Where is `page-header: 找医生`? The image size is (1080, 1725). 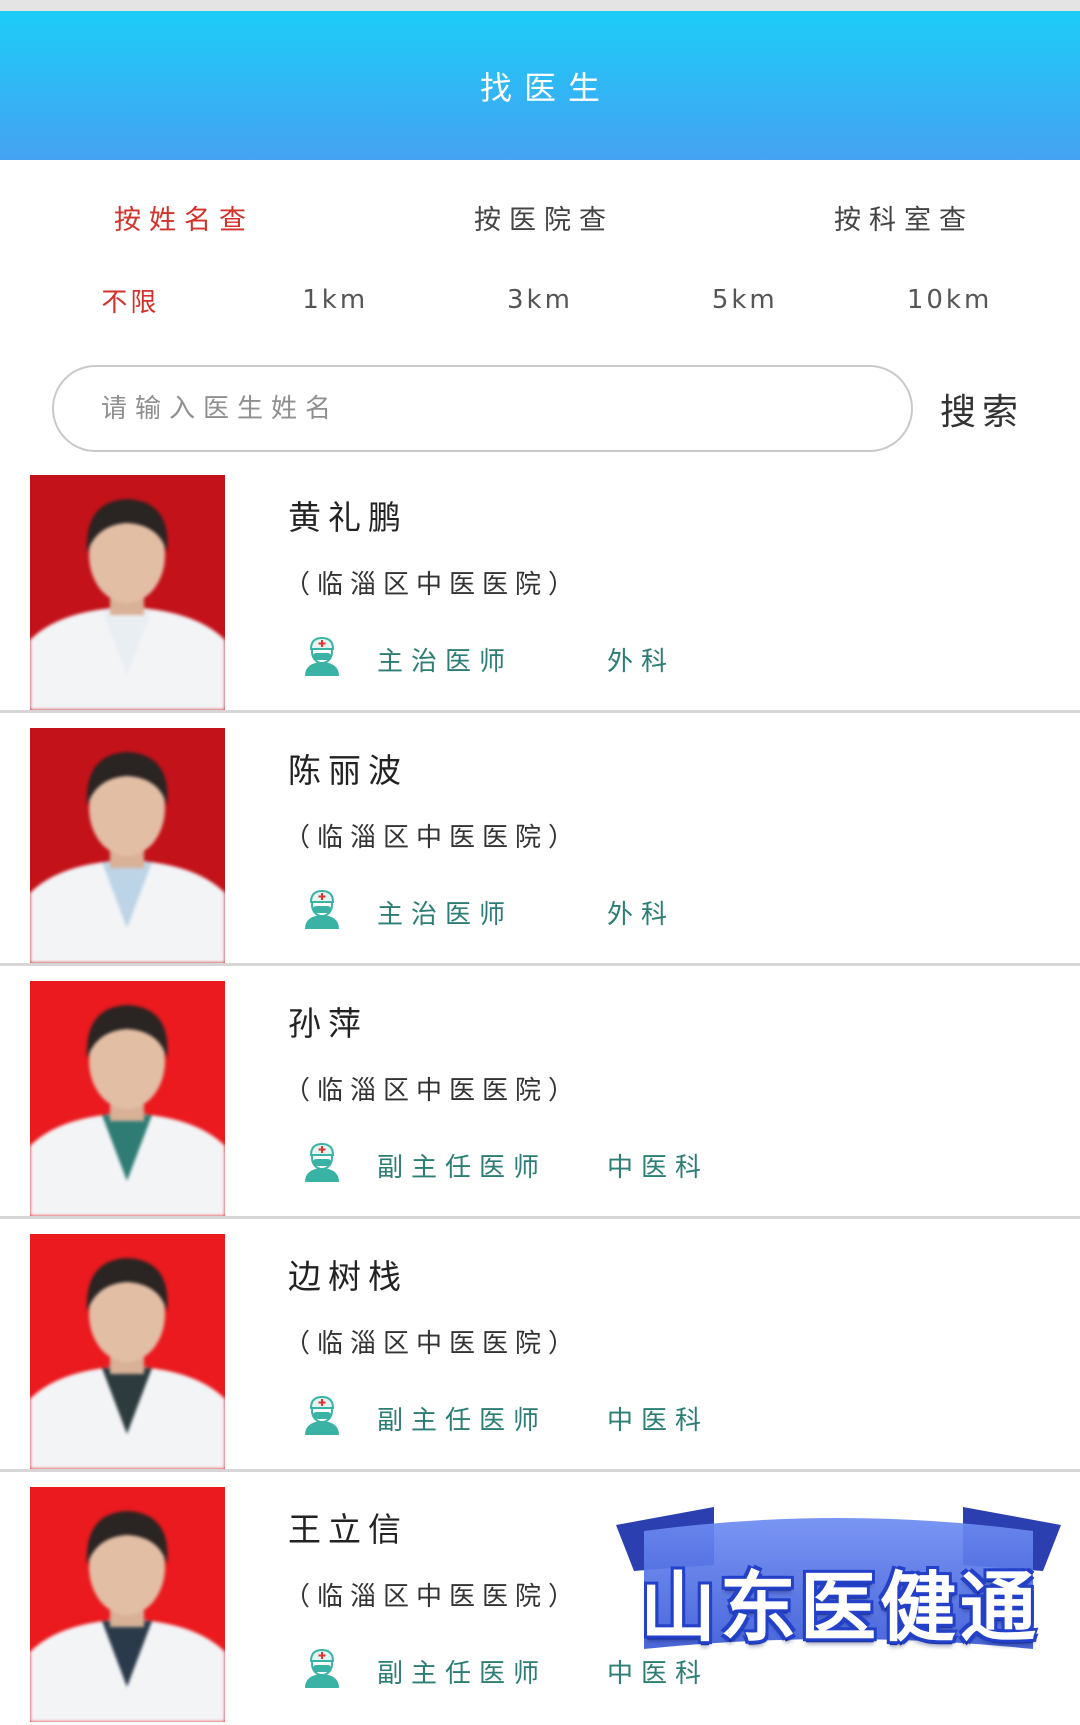 page-header: 找医生 is located at coordinates (540, 85).